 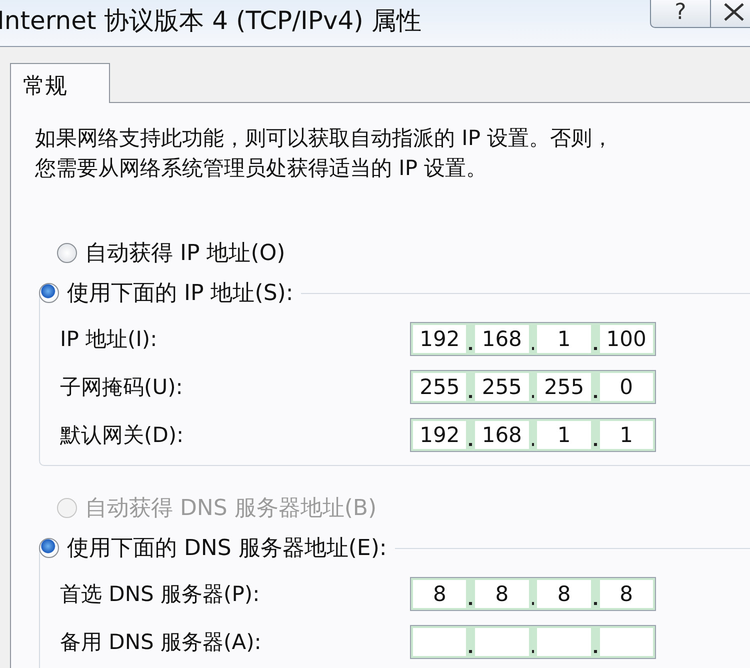 What do you see at coordinates (171, 253) in the screenshot?
I see `radio-option: 自动获得 IP 地址(O)` at bounding box center [171, 253].